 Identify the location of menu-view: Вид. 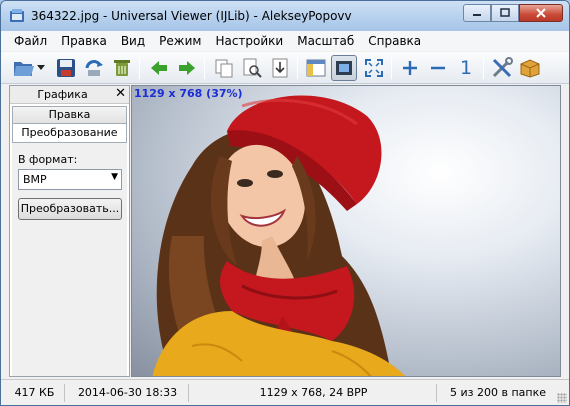
(133, 41).